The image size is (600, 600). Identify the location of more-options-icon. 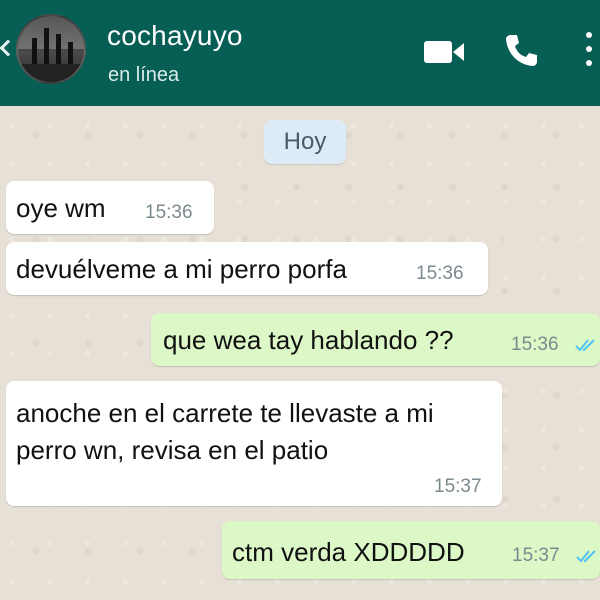
(590, 51).